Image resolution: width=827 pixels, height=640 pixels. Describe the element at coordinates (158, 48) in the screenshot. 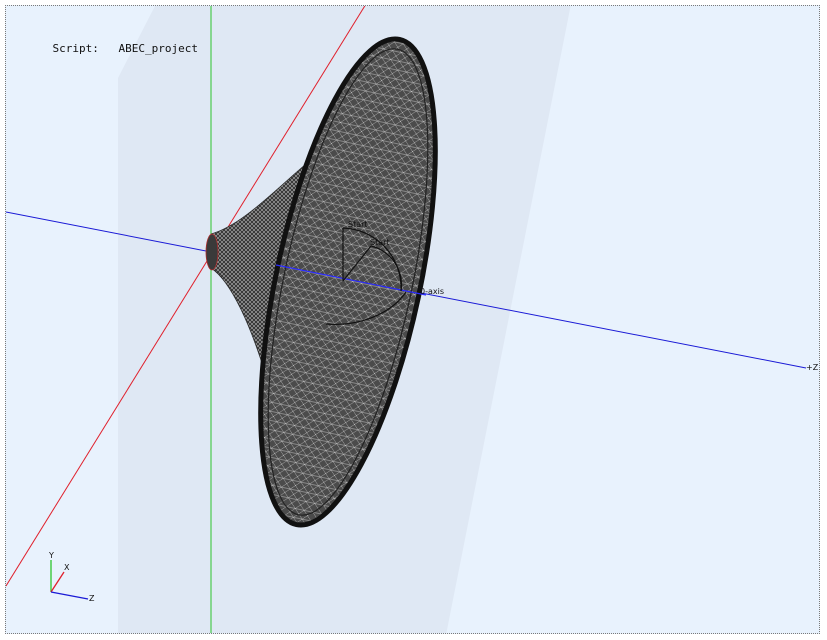

I see `script-name: ABEC_project` at that location.